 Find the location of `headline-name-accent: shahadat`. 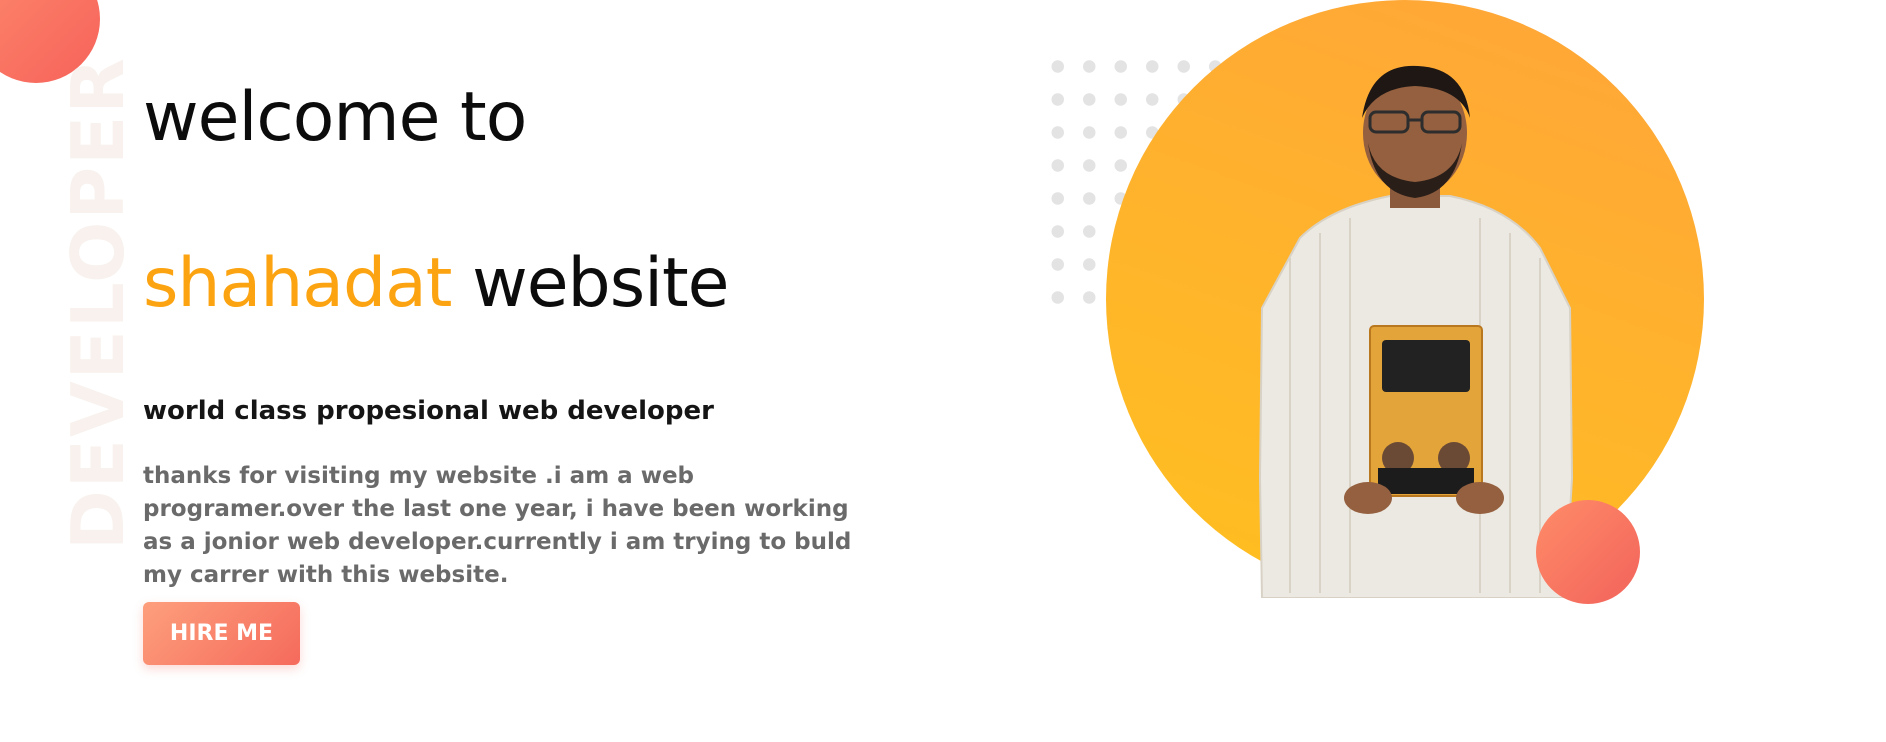

headline-name-accent: shahadat is located at coordinates (297, 283).